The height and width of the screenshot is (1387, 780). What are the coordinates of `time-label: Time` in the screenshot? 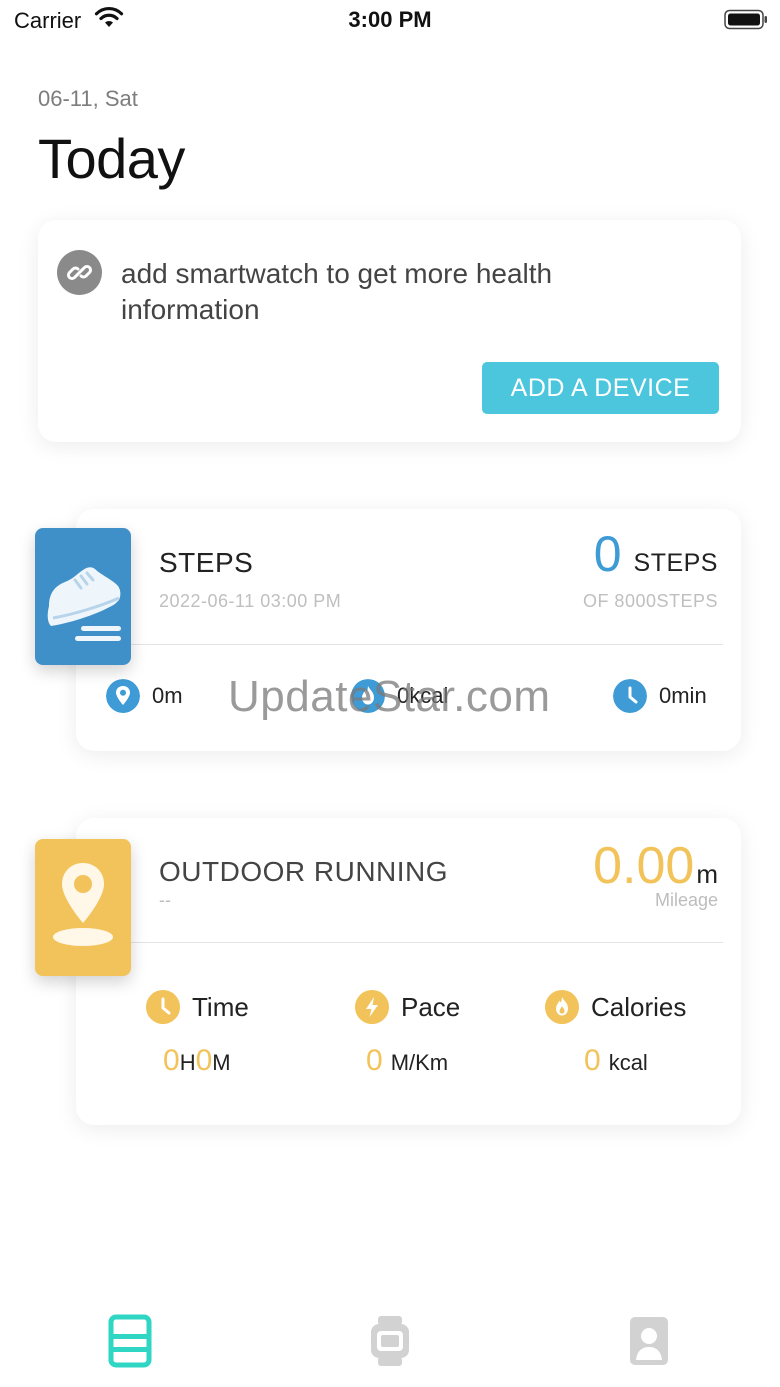 It's located at (220, 1006).